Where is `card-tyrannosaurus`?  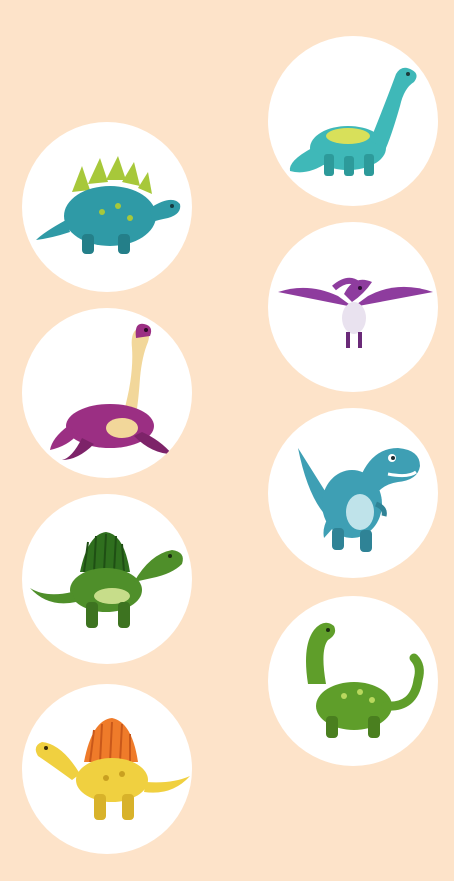 card-tyrannosaurus is located at coordinates (353, 493).